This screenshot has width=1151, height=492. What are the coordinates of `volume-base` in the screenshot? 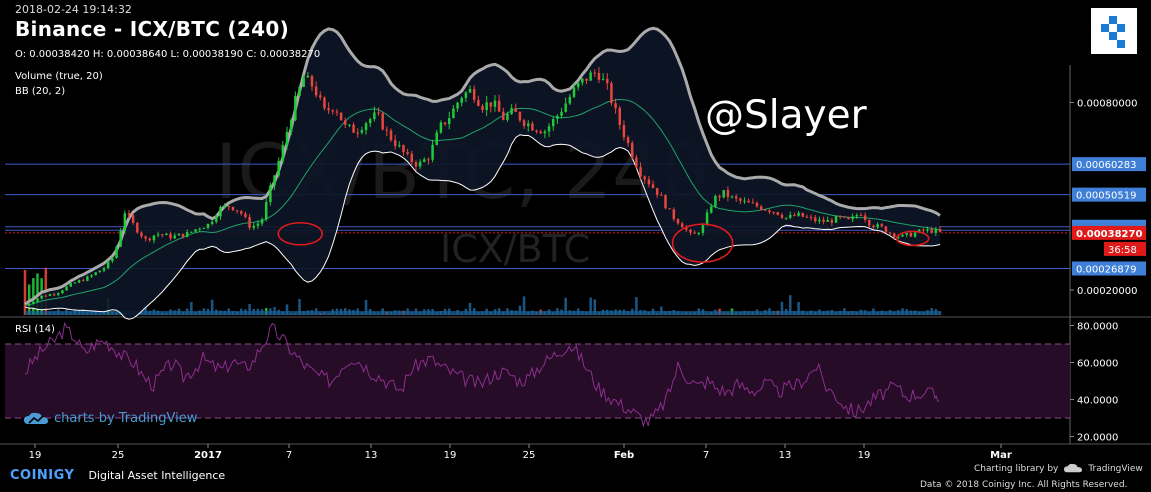 It's located at (482, 313).